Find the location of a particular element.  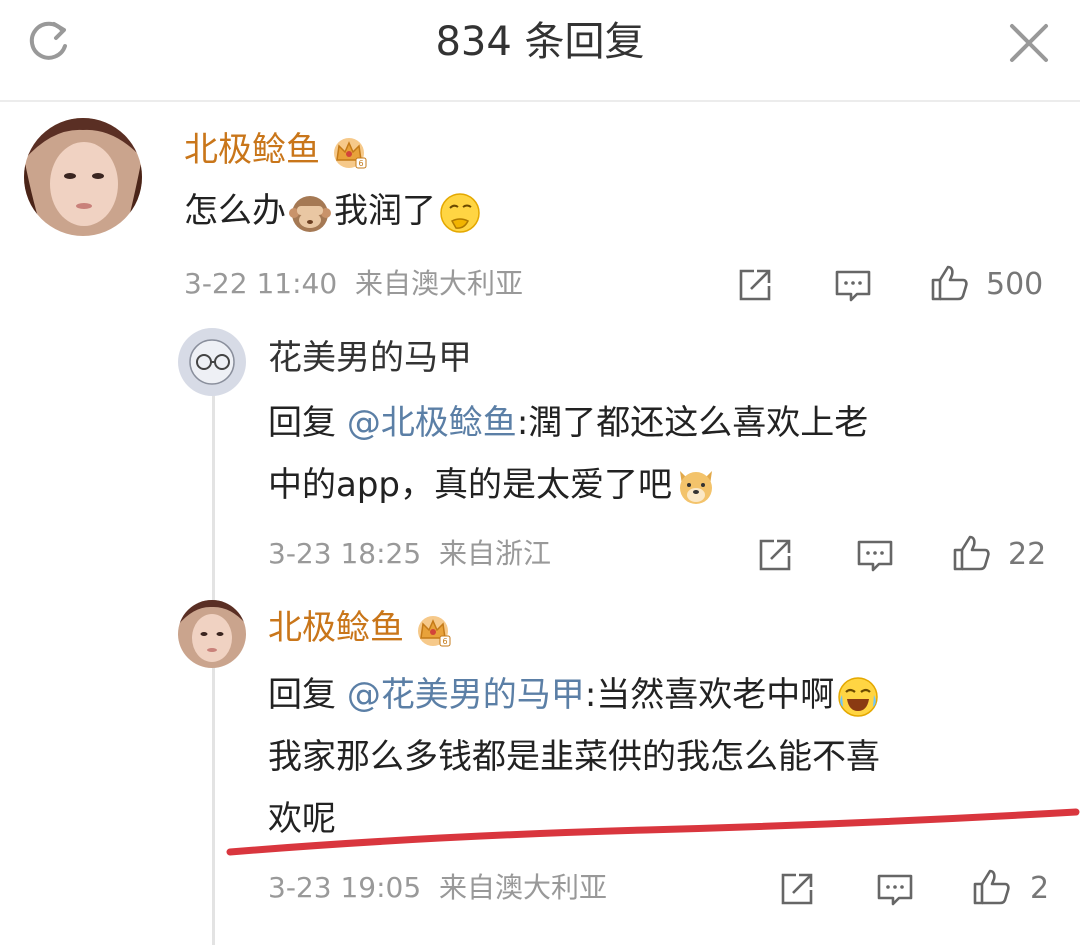

close-icon is located at coordinates (1029, 43).